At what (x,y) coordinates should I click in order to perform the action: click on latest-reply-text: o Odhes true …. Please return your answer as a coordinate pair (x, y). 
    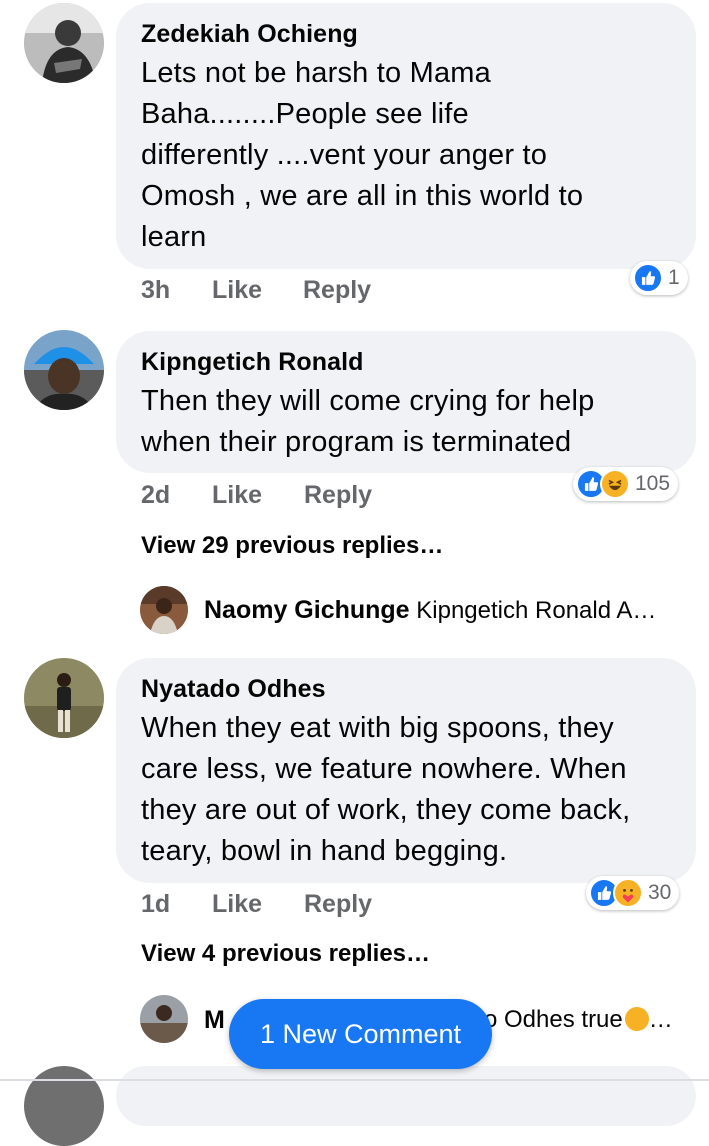
    Looking at the image, I should click on (578, 1020).